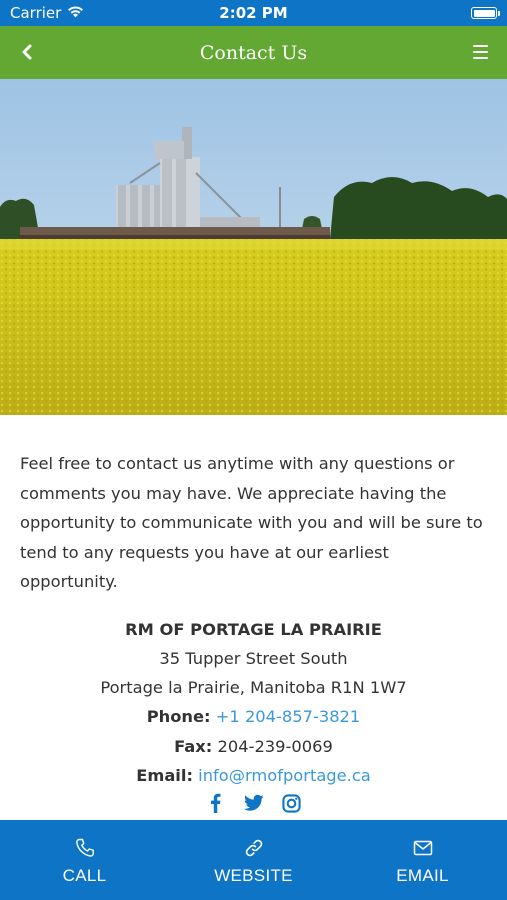 The image size is (507, 900). What do you see at coordinates (480, 52) in the screenshot?
I see `hamburger-menu-icon` at bounding box center [480, 52].